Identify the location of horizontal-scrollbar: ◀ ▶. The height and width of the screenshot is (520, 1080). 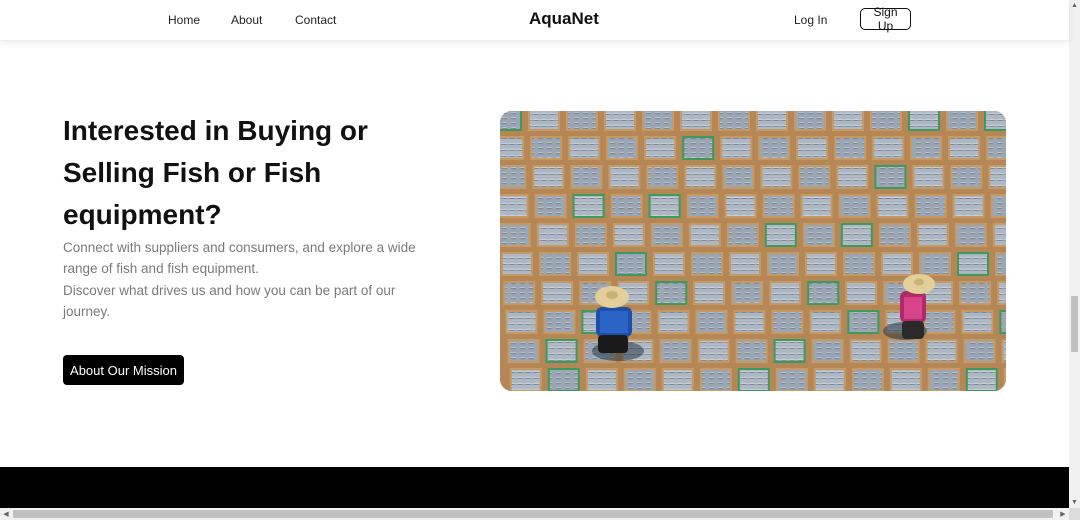
(534, 514).